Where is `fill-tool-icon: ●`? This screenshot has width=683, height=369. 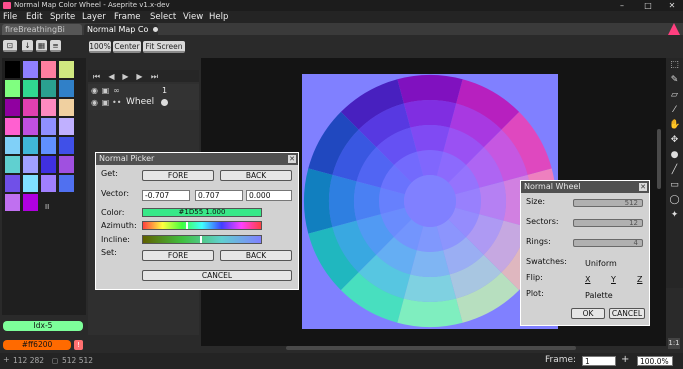 fill-tool-icon: ● is located at coordinates (674, 155).